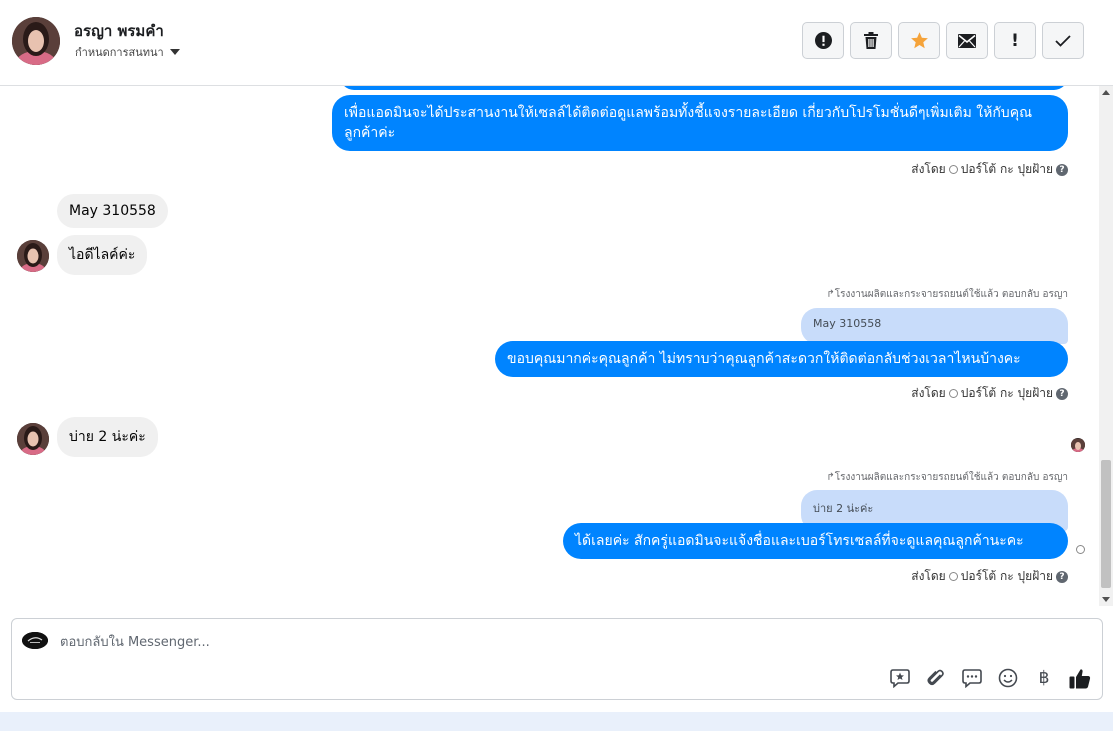  I want to click on emoji-icon, so click(1008, 678).